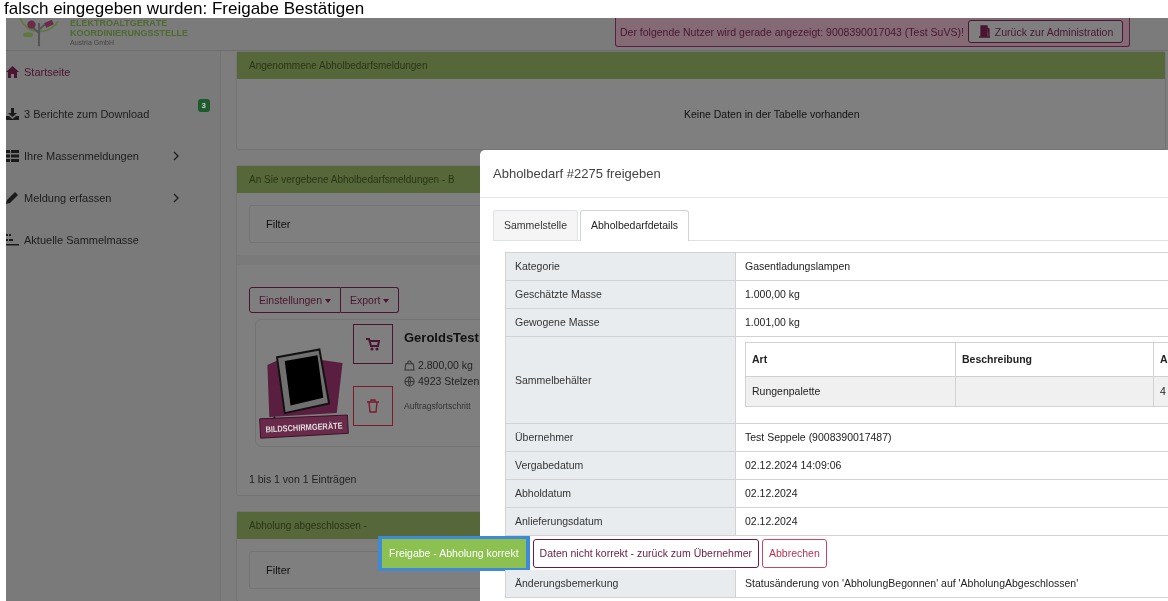 The width and height of the screenshot is (1168, 601). What do you see at coordinates (621, 465) in the screenshot?
I see `field-label: Vergabedatum` at bounding box center [621, 465].